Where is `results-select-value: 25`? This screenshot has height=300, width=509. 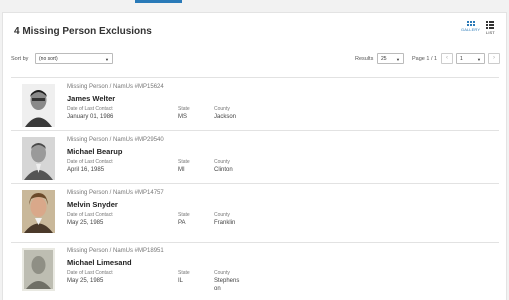
results-select-value: 25 is located at coordinates (384, 59).